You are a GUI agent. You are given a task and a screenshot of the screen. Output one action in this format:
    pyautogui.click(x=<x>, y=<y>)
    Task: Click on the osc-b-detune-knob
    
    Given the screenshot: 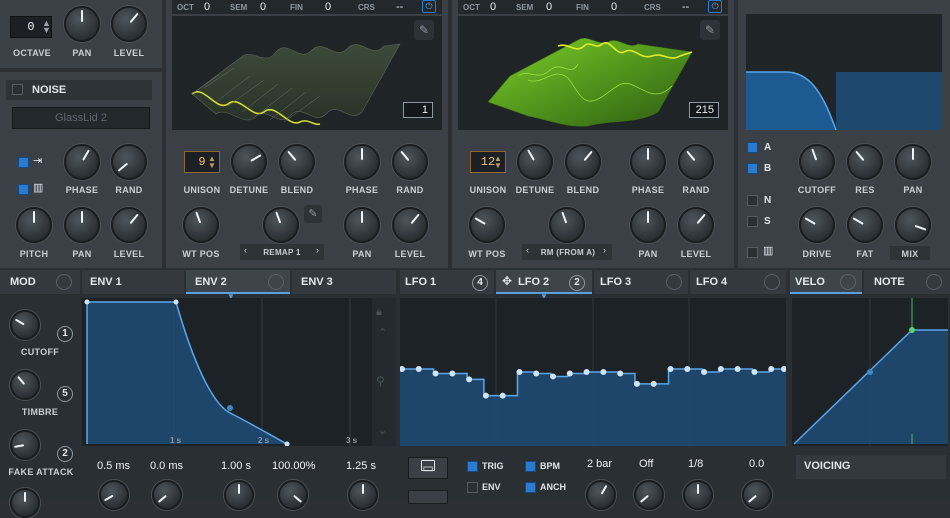 What is the action you would take?
    pyautogui.click(x=535, y=162)
    